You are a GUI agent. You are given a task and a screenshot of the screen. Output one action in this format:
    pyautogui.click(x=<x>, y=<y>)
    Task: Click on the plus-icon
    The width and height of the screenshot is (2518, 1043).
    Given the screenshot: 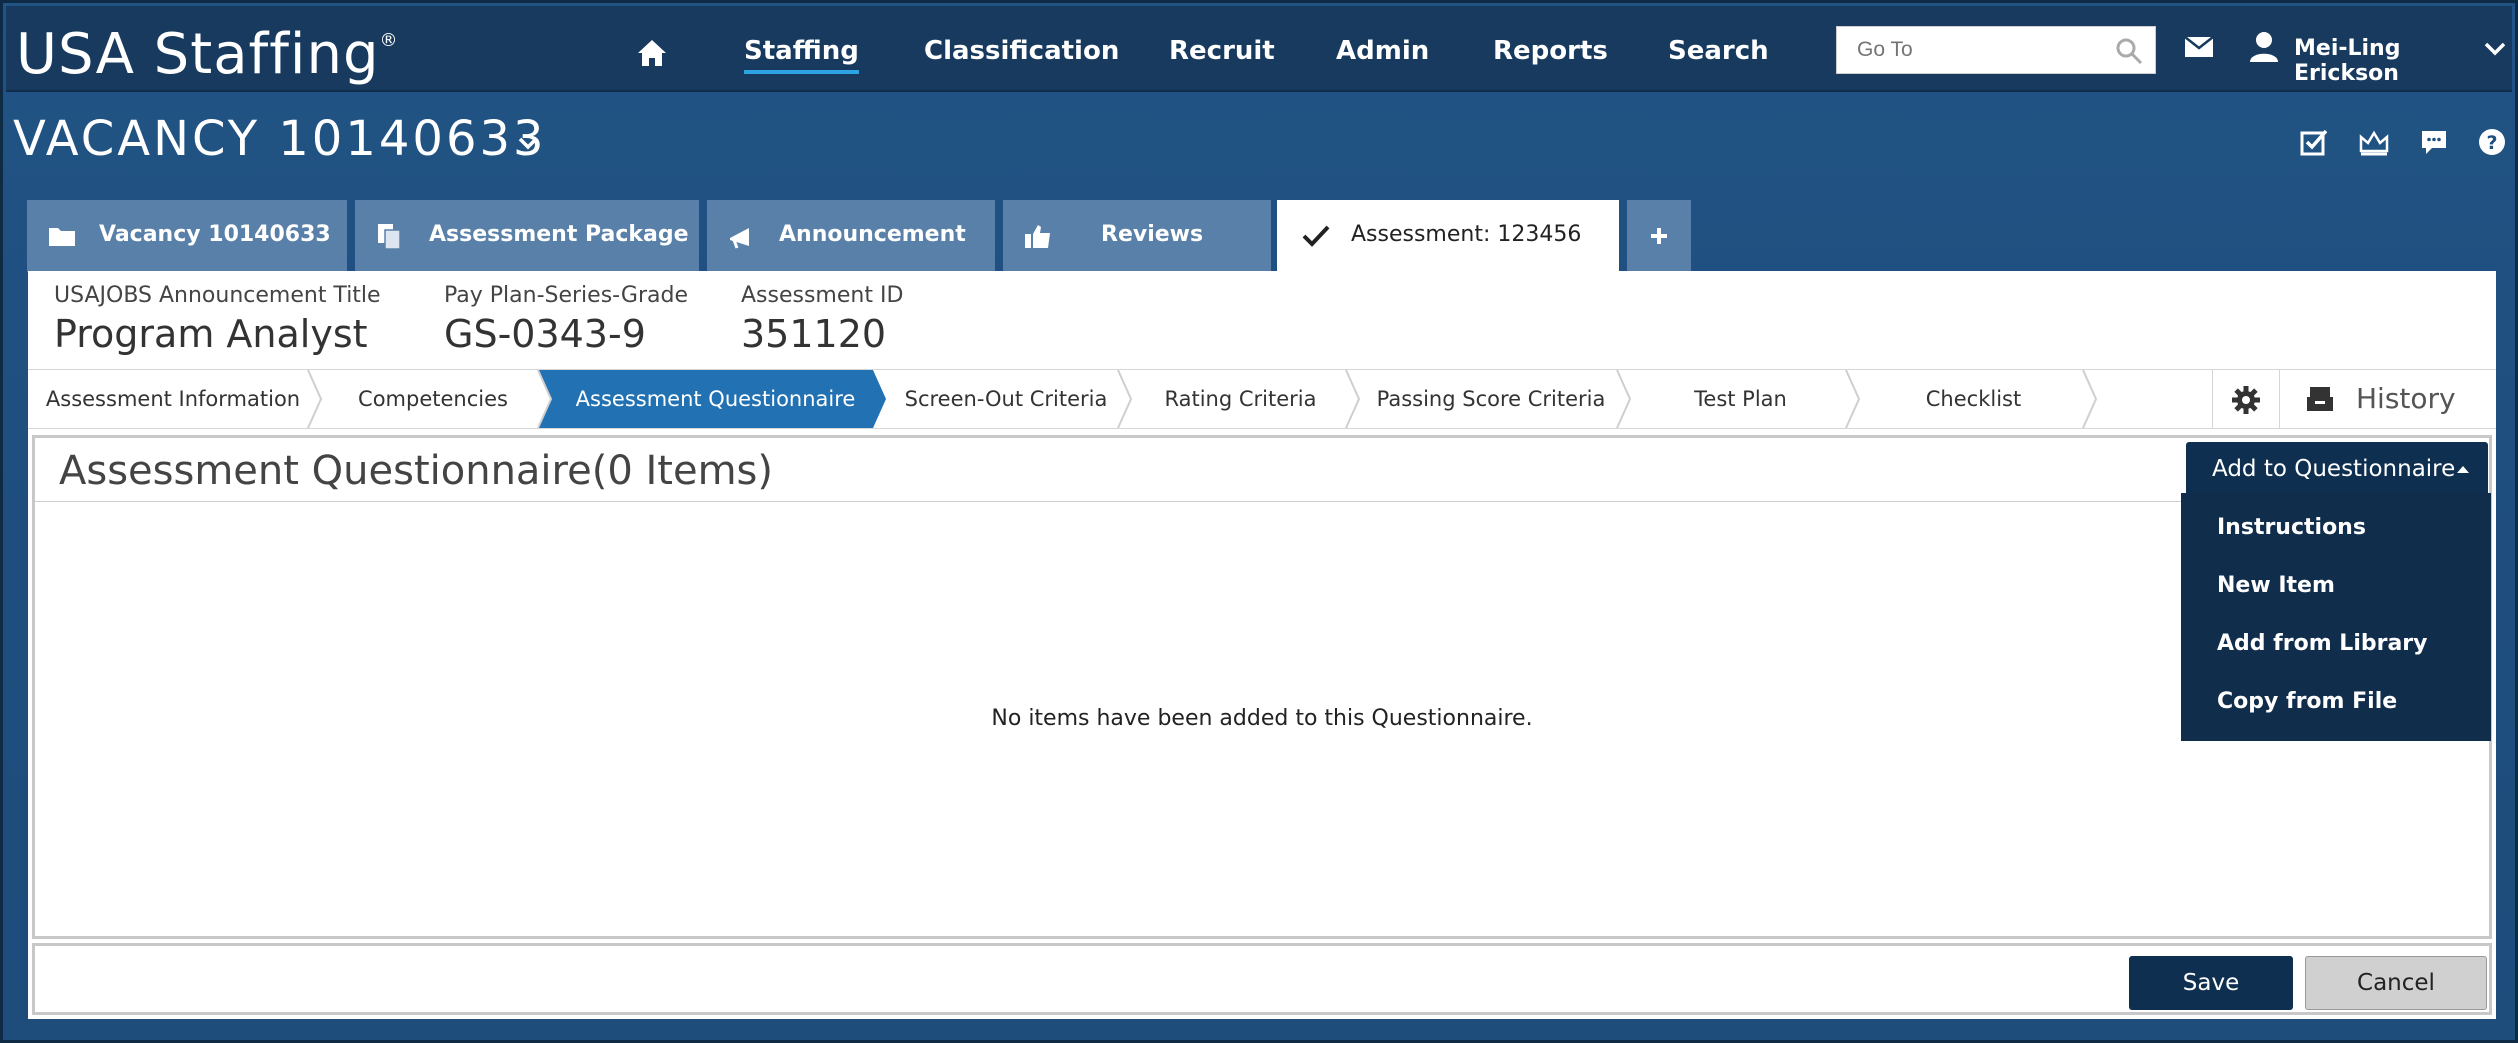 What is the action you would take?
    pyautogui.click(x=1659, y=236)
    